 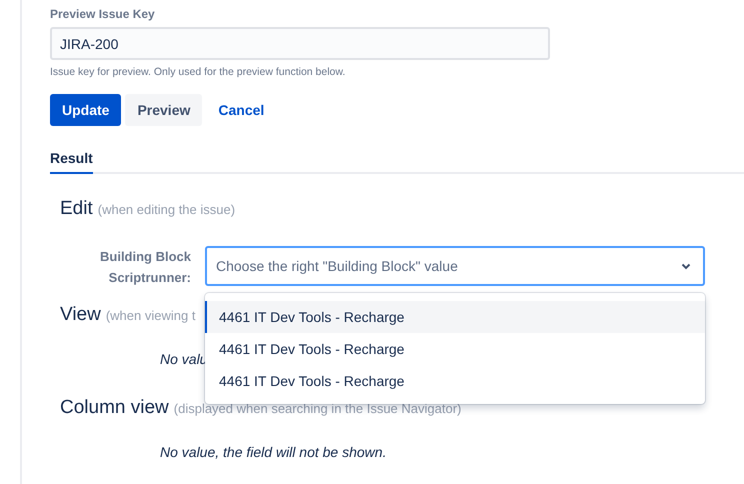 What do you see at coordinates (76, 209) in the screenshot?
I see `section-title: Edit` at bounding box center [76, 209].